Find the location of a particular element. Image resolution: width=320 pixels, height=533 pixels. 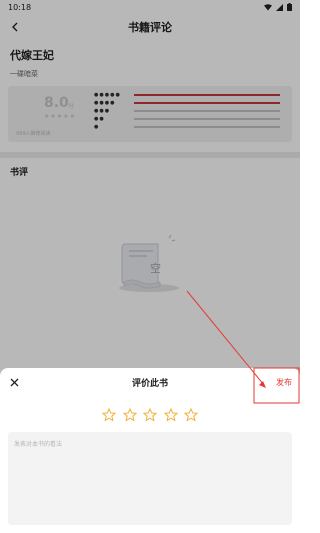

star-rating-input is located at coordinates (150, 415).